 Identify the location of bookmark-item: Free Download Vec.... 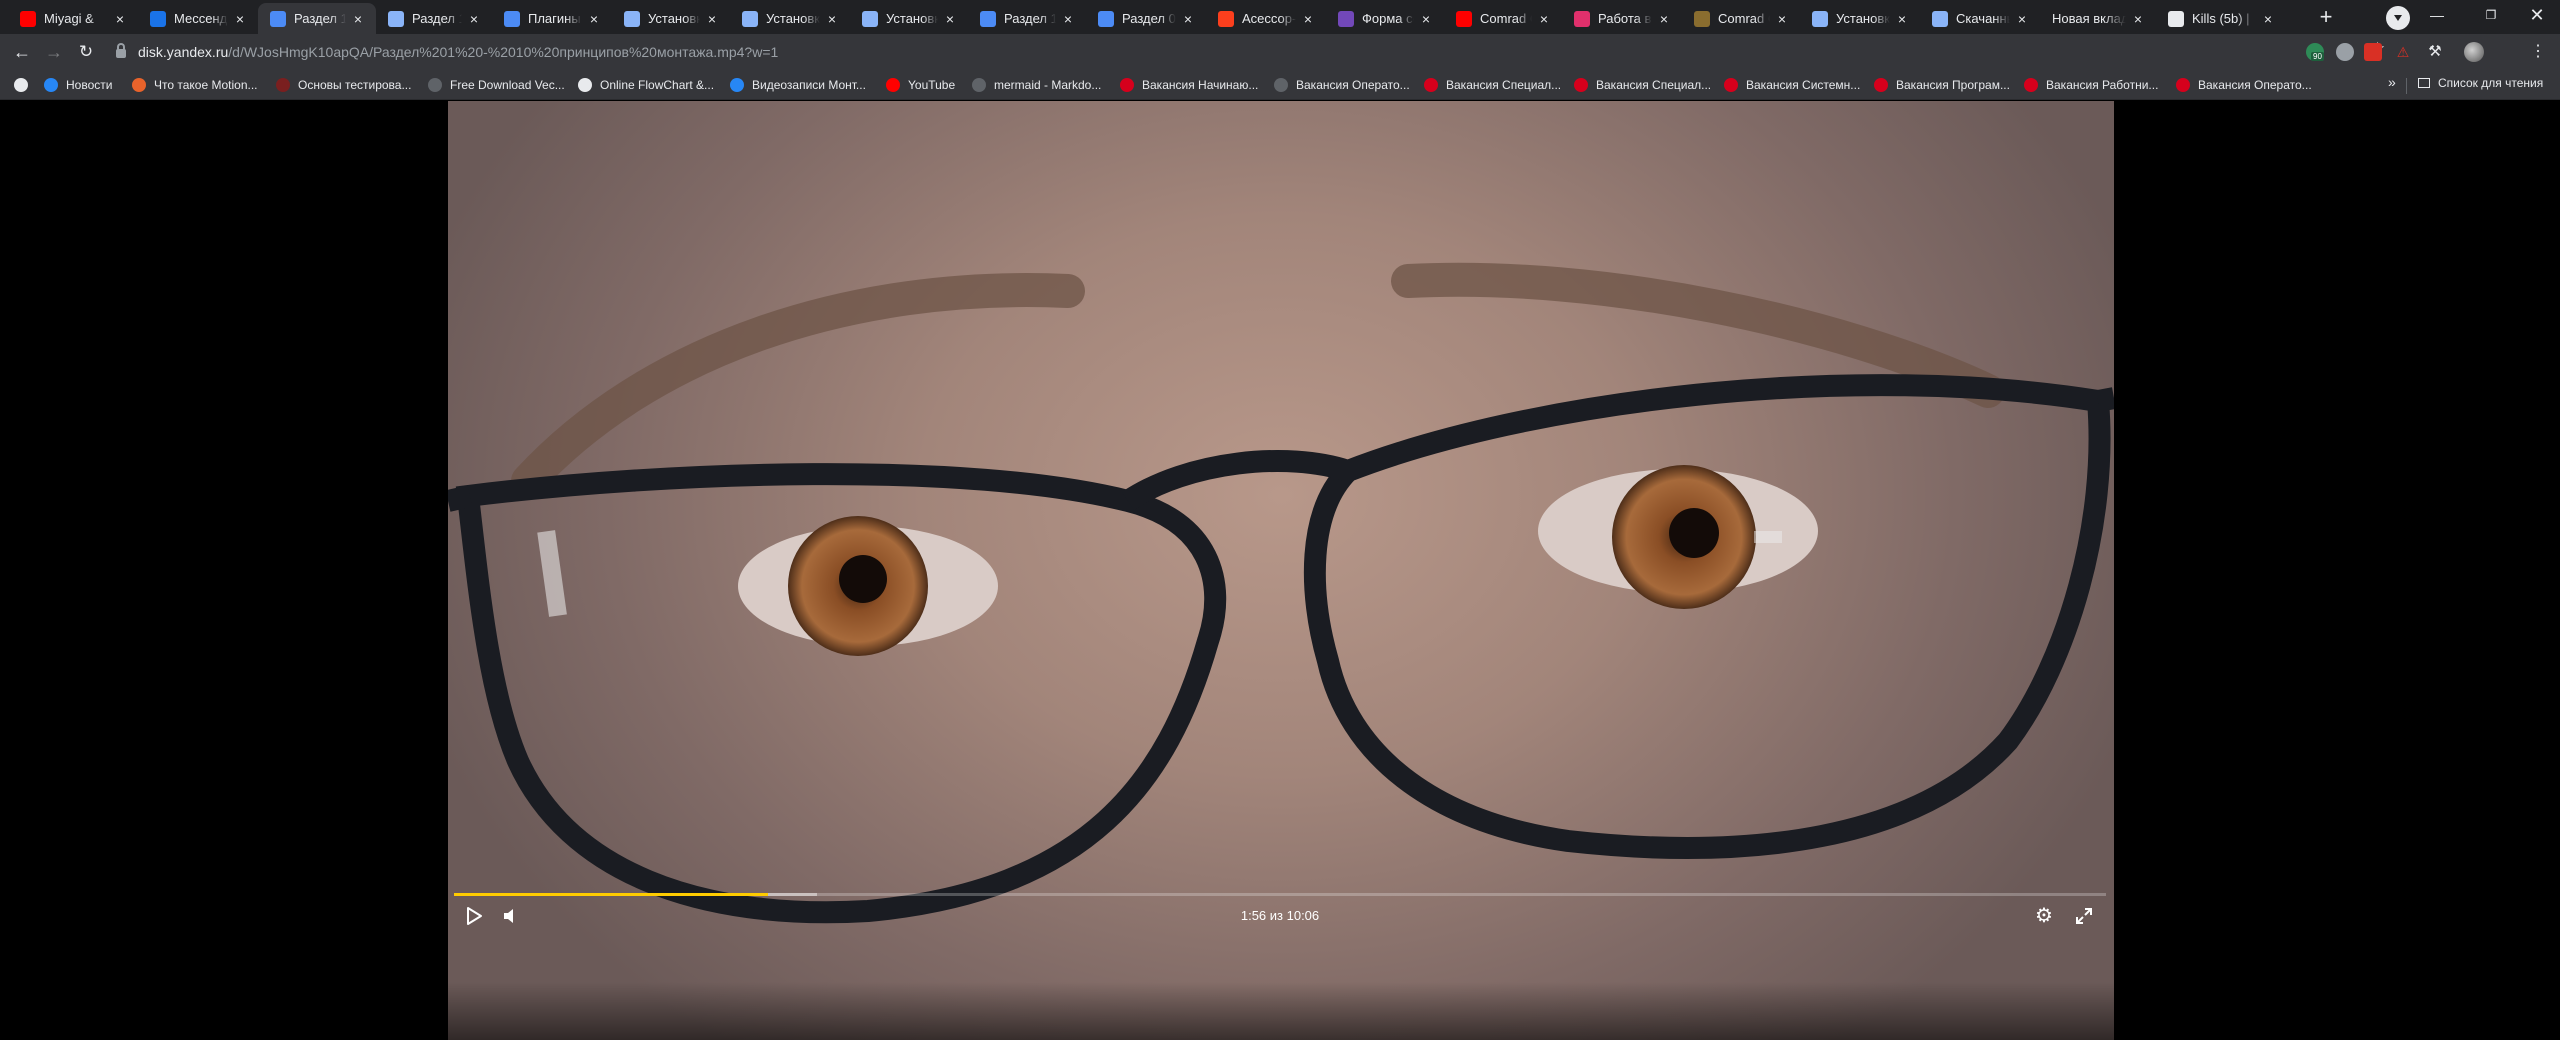
(496, 85).